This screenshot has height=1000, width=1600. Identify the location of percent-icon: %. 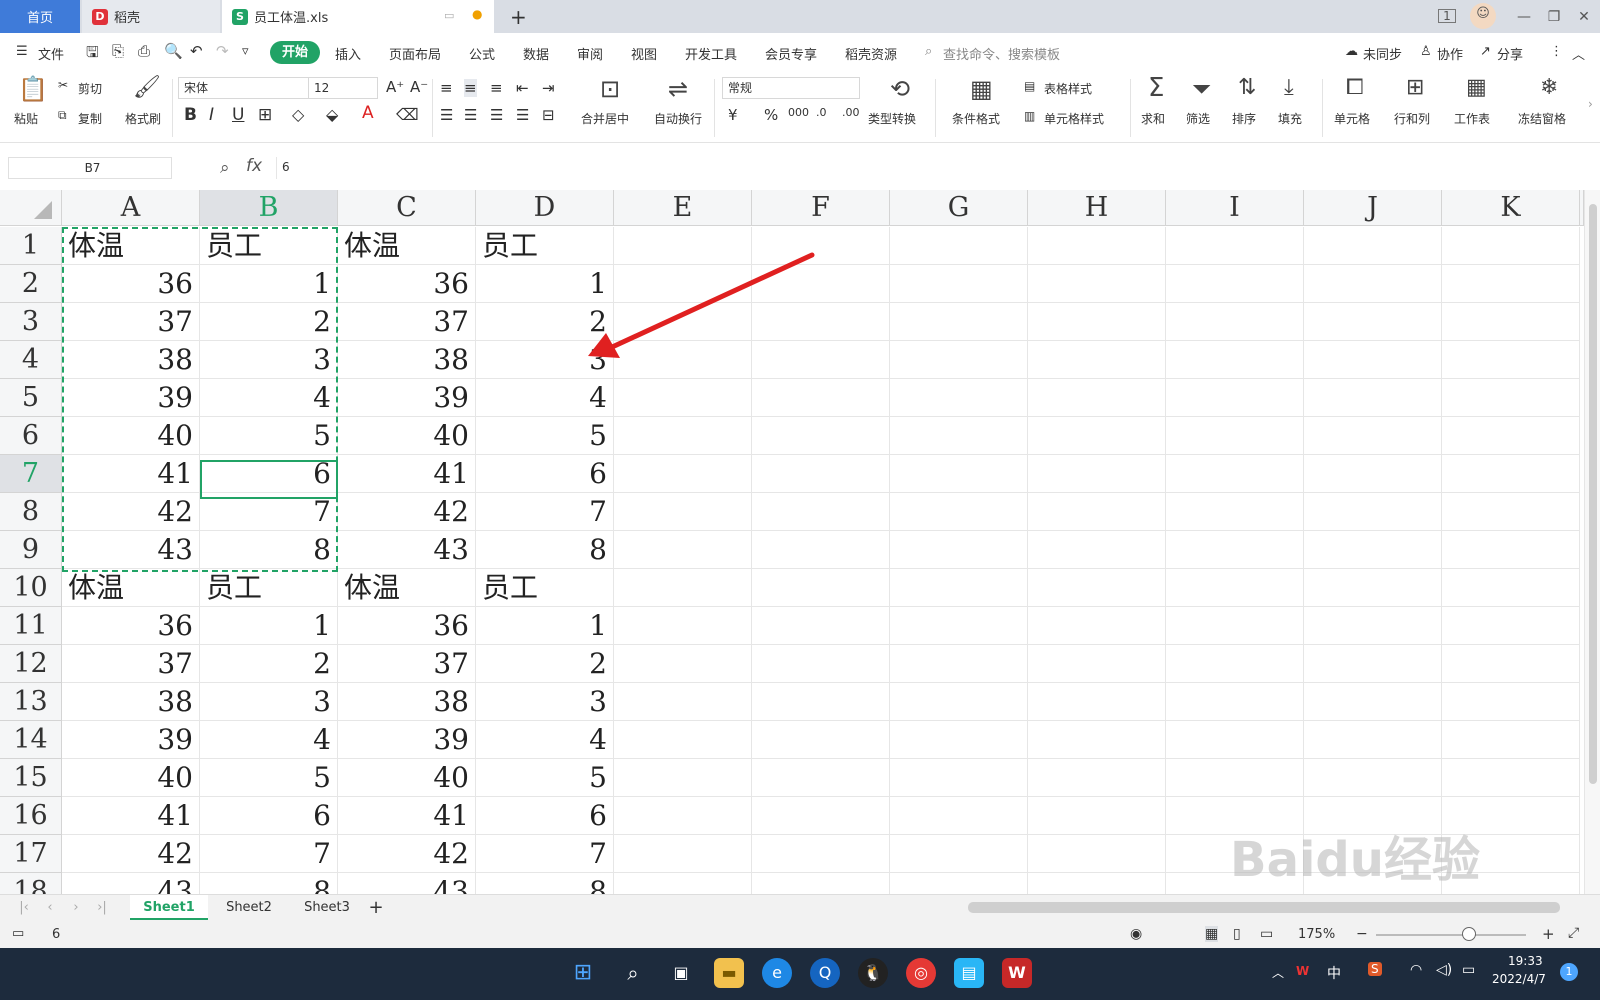
(771, 115).